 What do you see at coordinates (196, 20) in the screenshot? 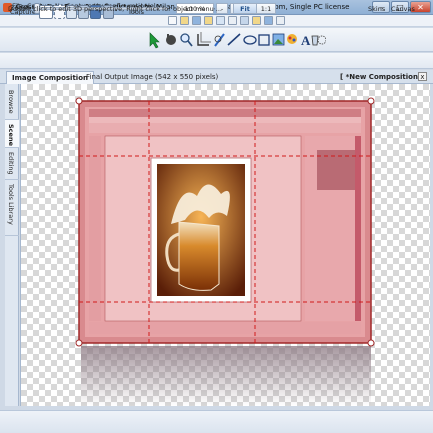
I see `save-icon` at bounding box center [196, 20].